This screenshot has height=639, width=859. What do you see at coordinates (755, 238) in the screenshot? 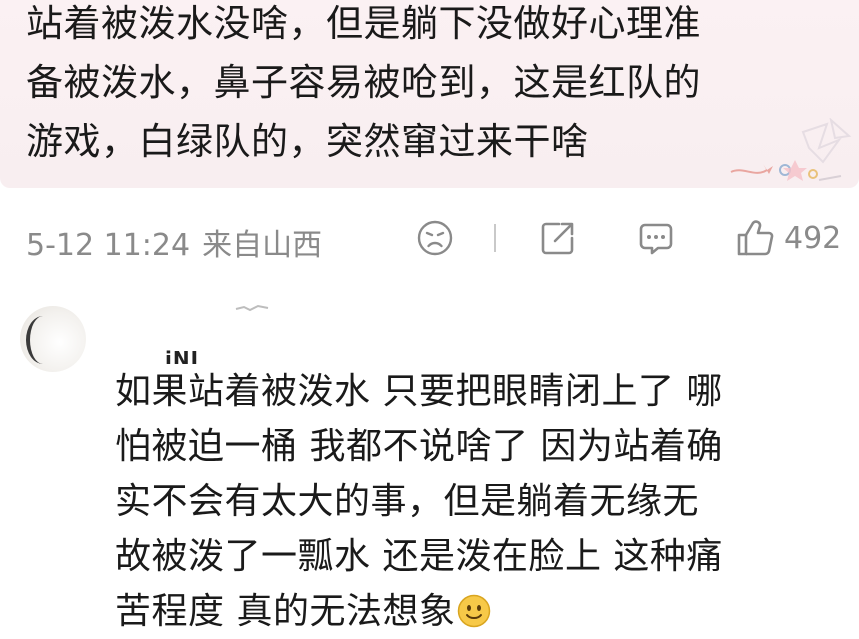
I see `thumbs-up-icon` at bounding box center [755, 238].